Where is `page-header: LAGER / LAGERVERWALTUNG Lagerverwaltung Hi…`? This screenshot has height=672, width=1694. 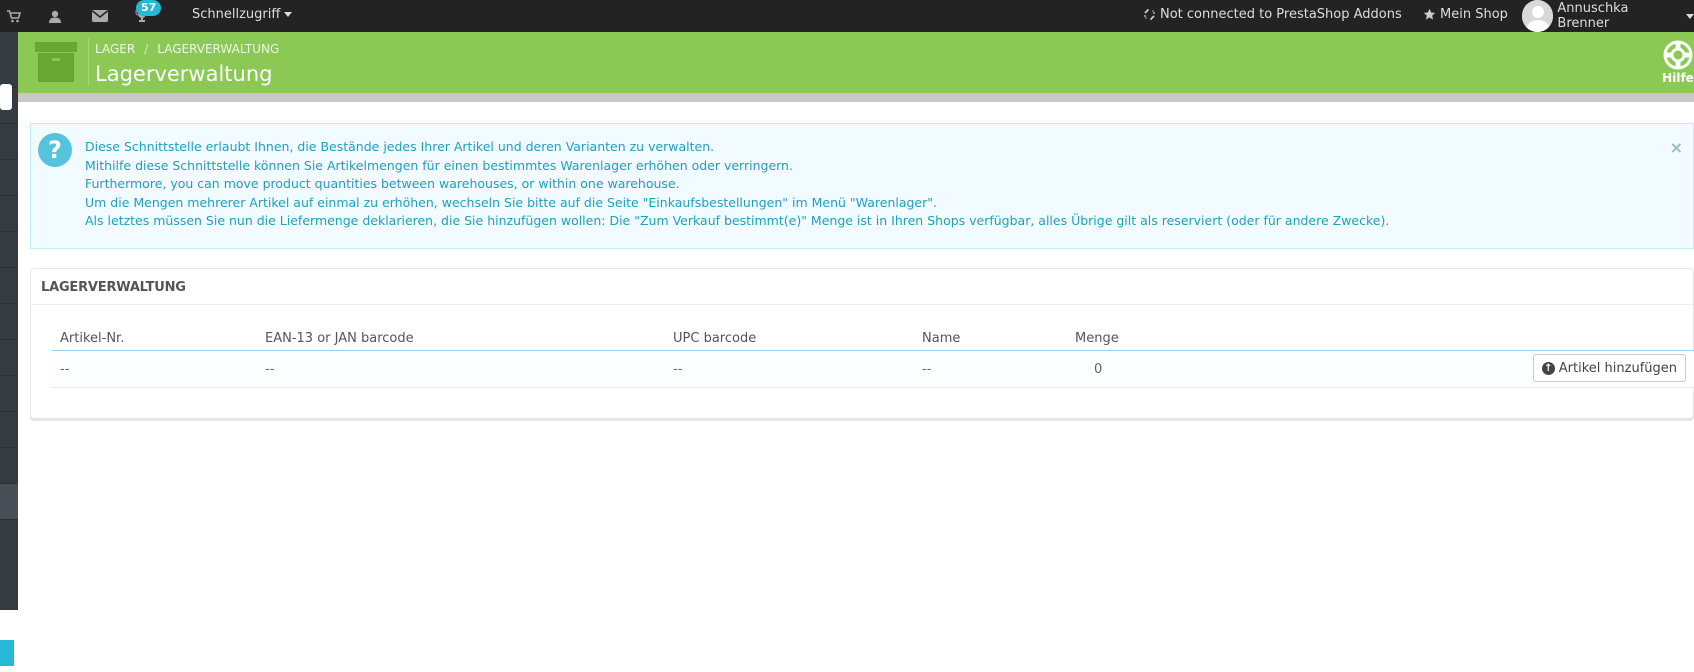 page-header: LAGER / LAGERVERWALTUNG Lagerverwaltung Hi… is located at coordinates (856, 62).